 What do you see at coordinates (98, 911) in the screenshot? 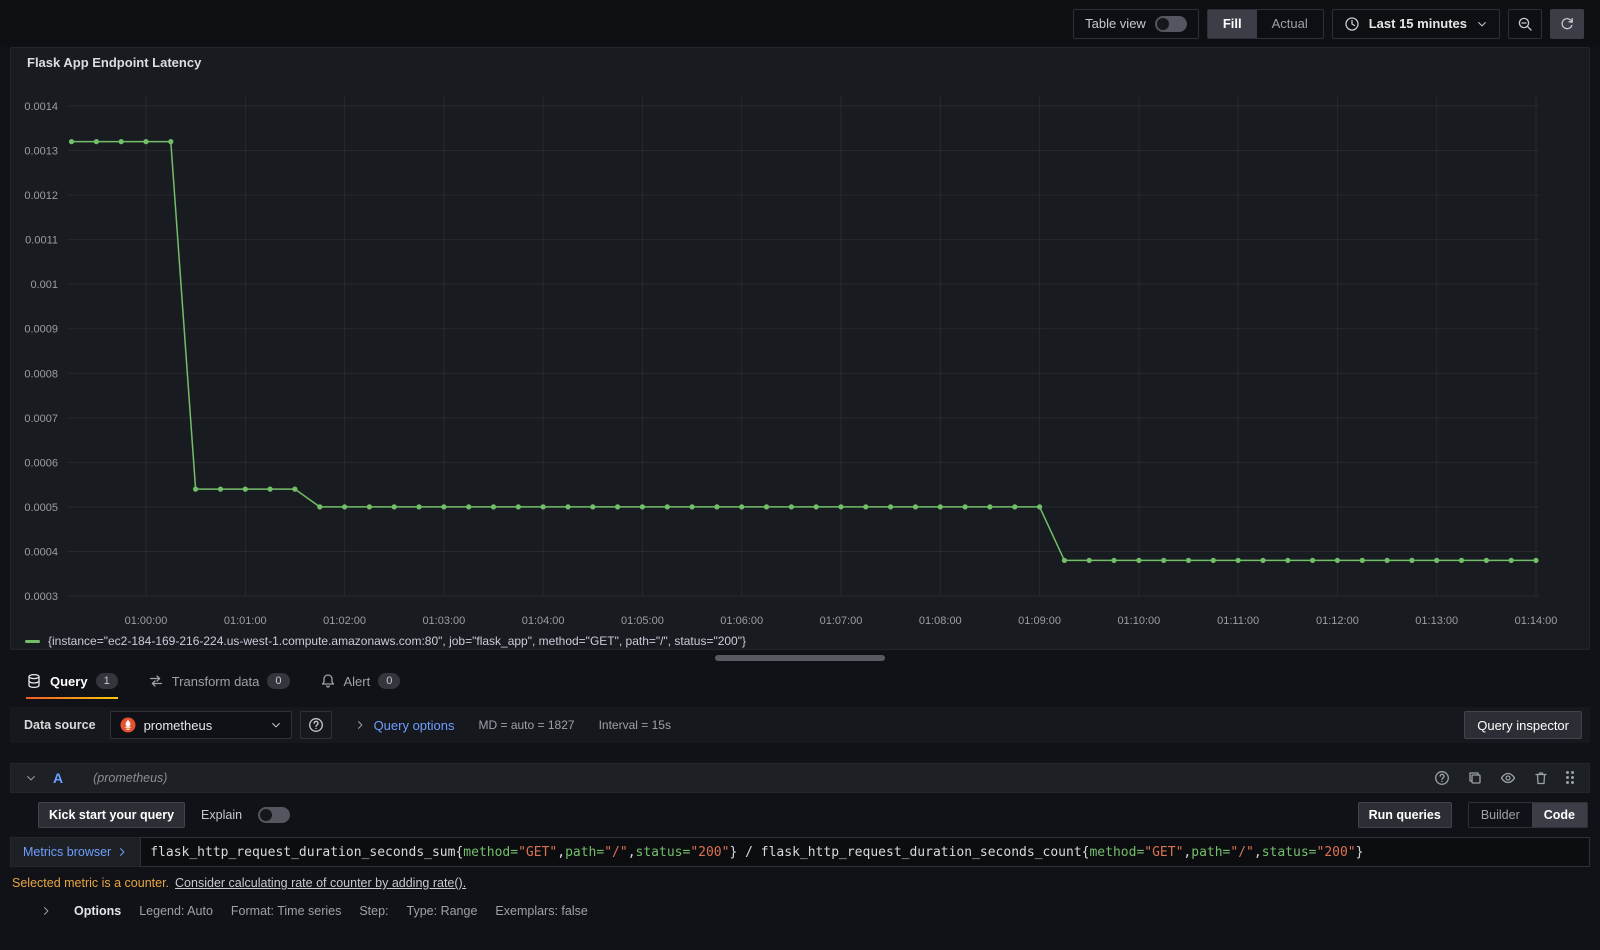
I see `options-label: Options` at bounding box center [98, 911].